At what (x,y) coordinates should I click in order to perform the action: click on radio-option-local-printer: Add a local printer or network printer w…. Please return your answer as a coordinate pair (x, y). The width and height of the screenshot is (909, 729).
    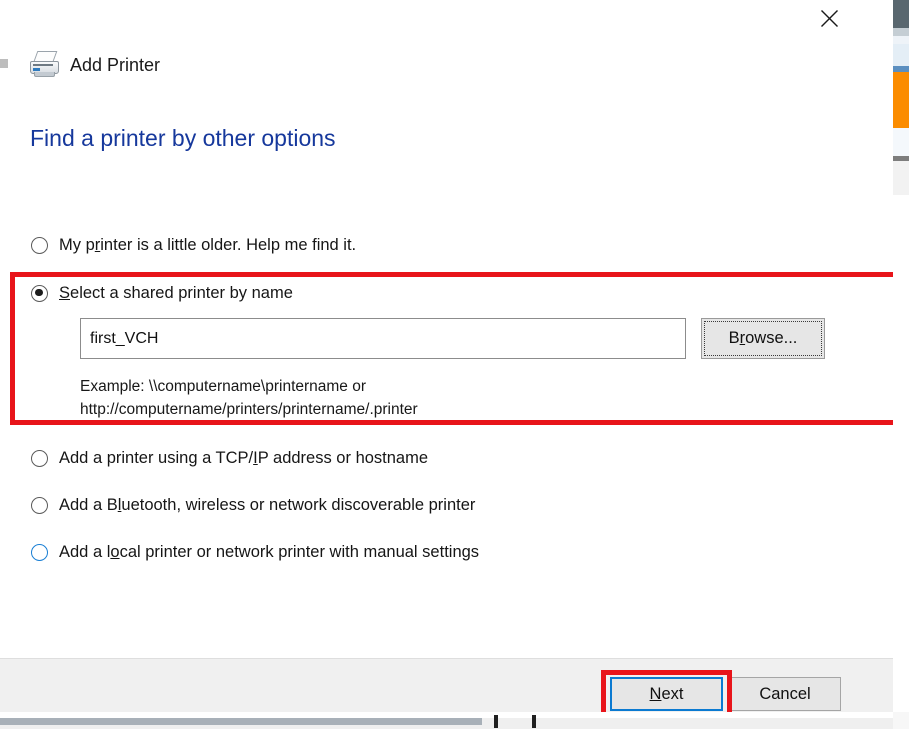
    Looking at the image, I should click on (255, 552).